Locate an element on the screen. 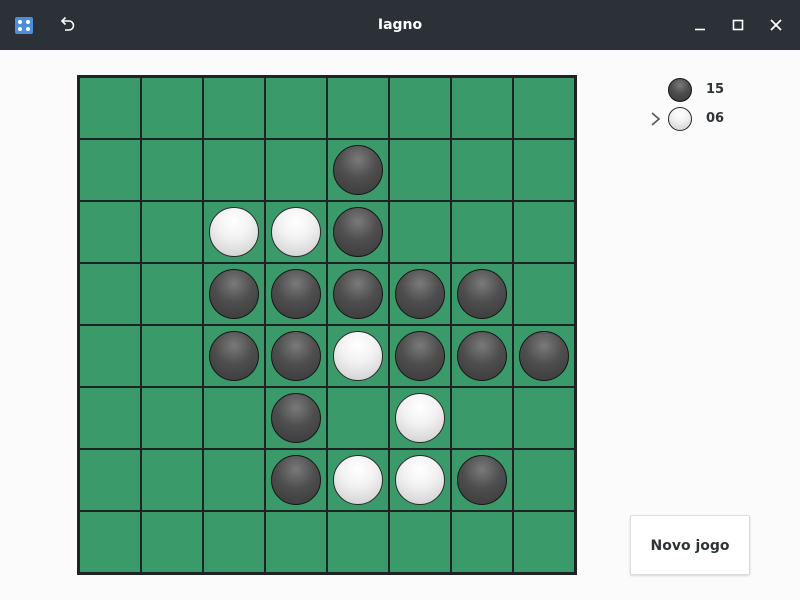  board-cell-r4c5 is located at coordinates (358, 294).